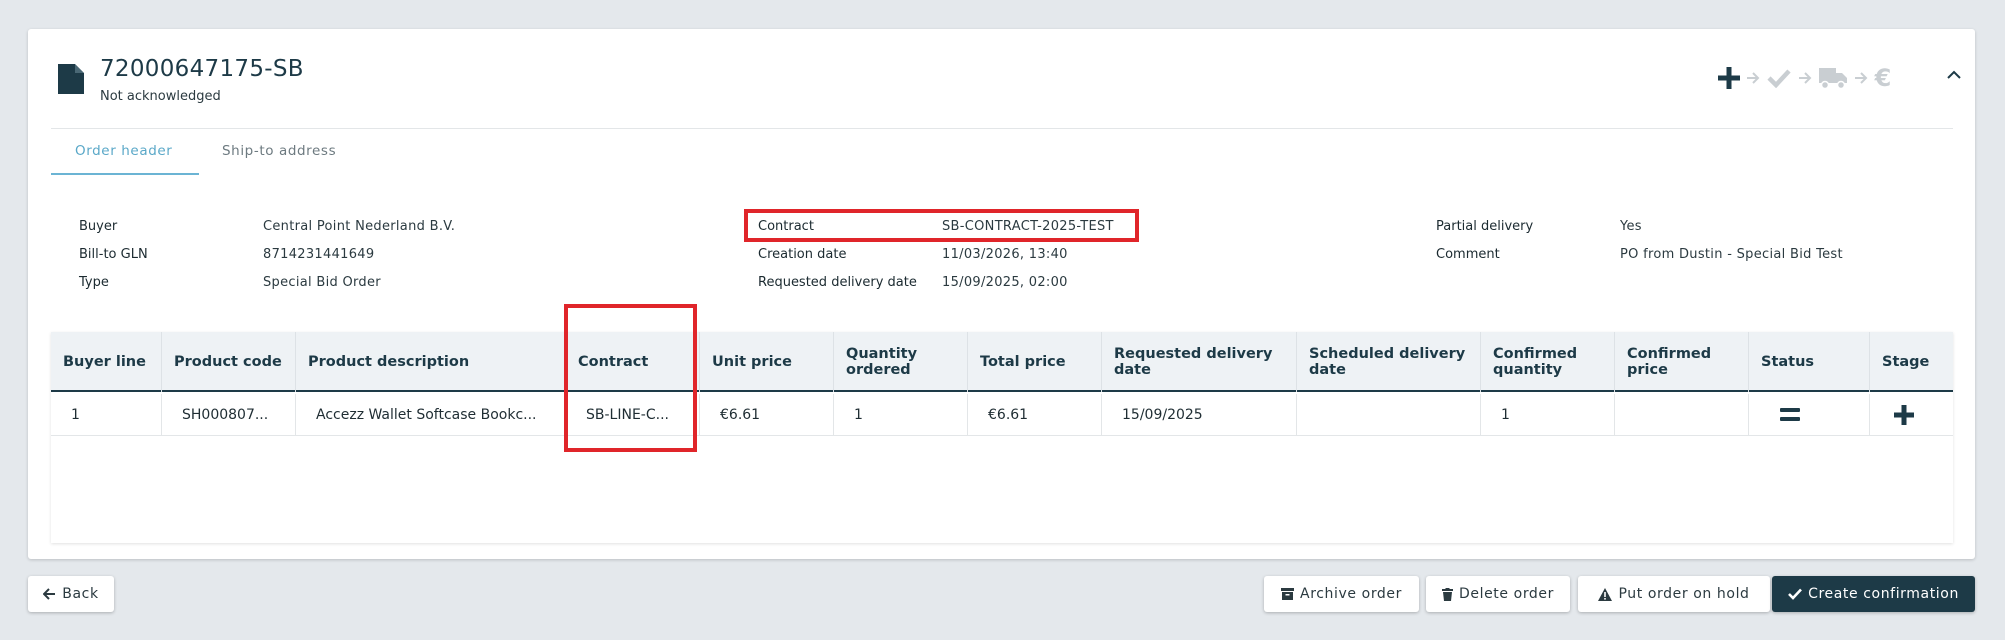 This screenshot has height=640, width=2005. What do you see at coordinates (322, 282) in the screenshot?
I see `type-value: Special Bid Order` at bounding box center [322, 282].